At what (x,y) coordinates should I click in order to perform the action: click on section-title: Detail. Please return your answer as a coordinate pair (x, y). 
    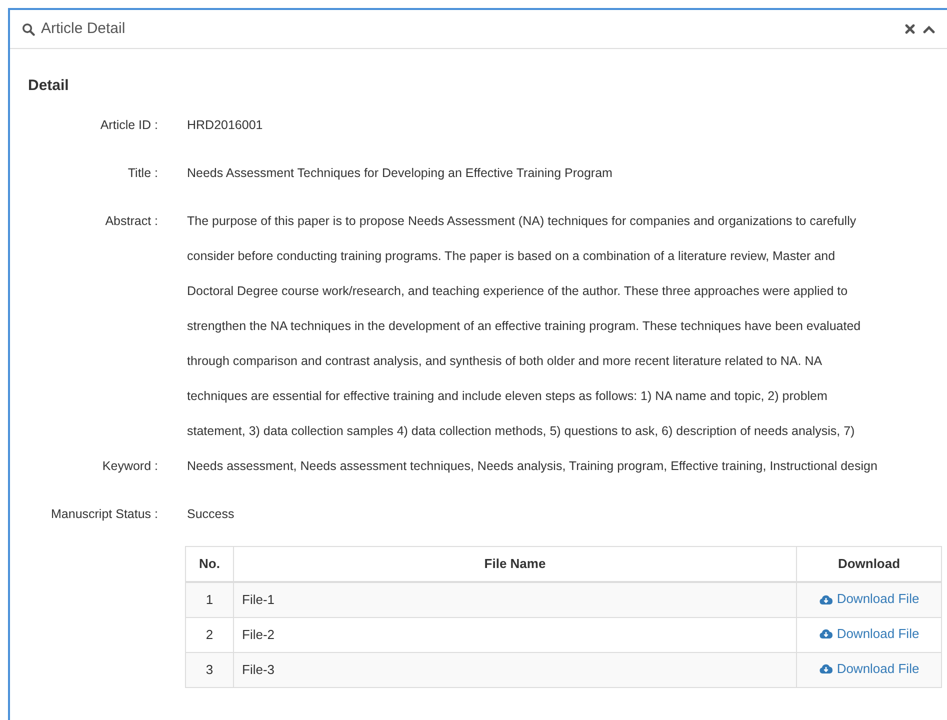
    Looking at the image, I should click on (49, 86).